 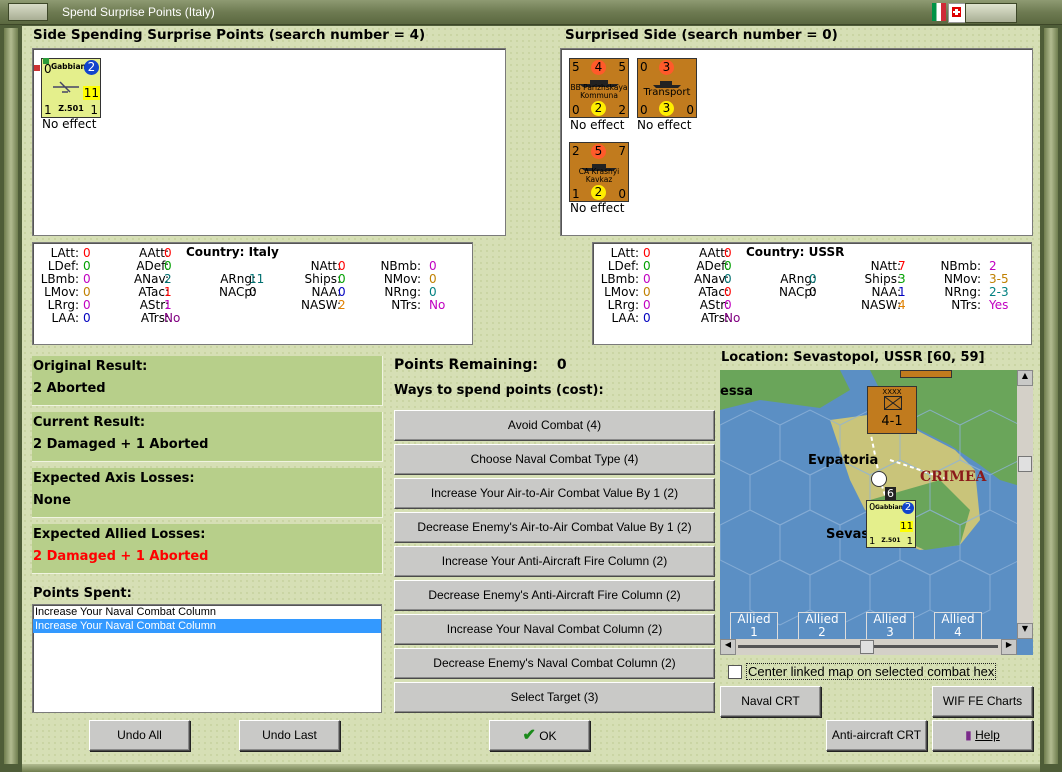 What do you see at coordinates (207, 626) in the screenshot?
I see `list-item-selected: Increase Your Naval Combat Column` at bounding box center [207, 626].